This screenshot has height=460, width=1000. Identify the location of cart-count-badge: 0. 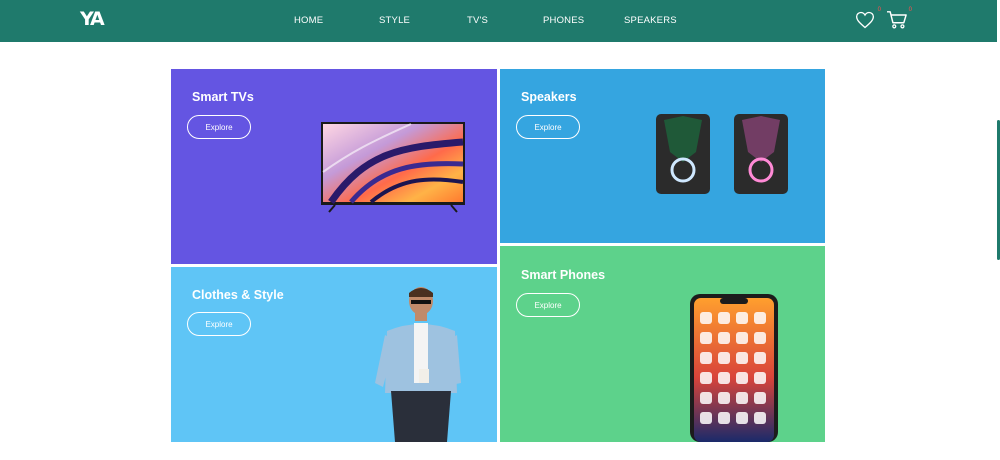
(910, 10).